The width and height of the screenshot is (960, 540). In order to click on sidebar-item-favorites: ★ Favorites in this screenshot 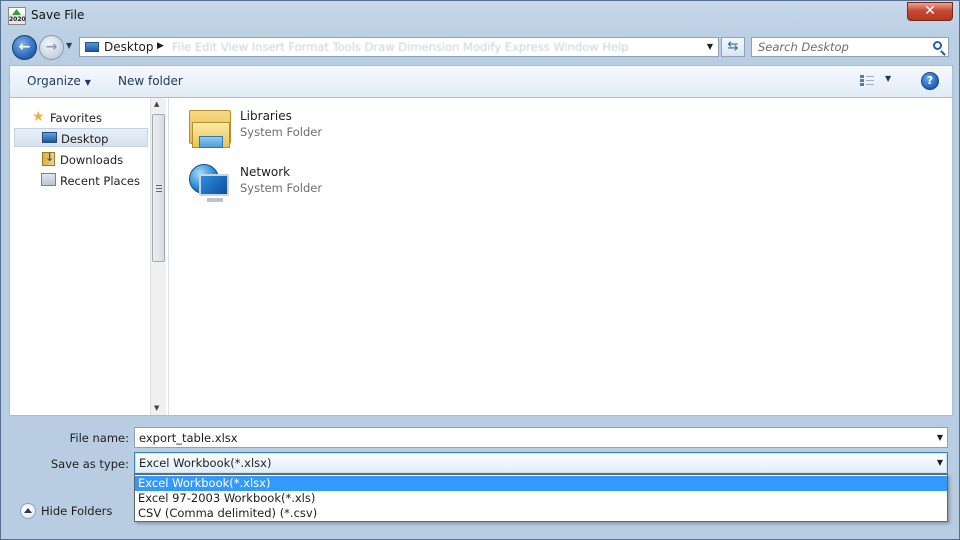, I will do `click(81, 117)`.